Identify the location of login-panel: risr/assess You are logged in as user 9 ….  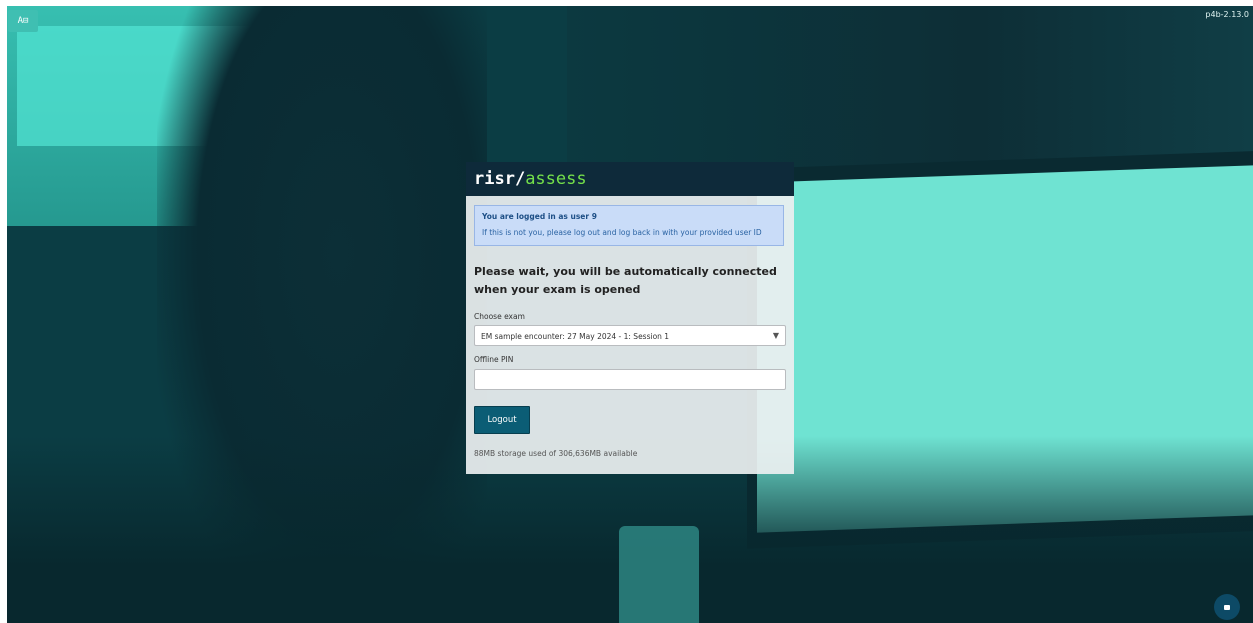
(630, 318).